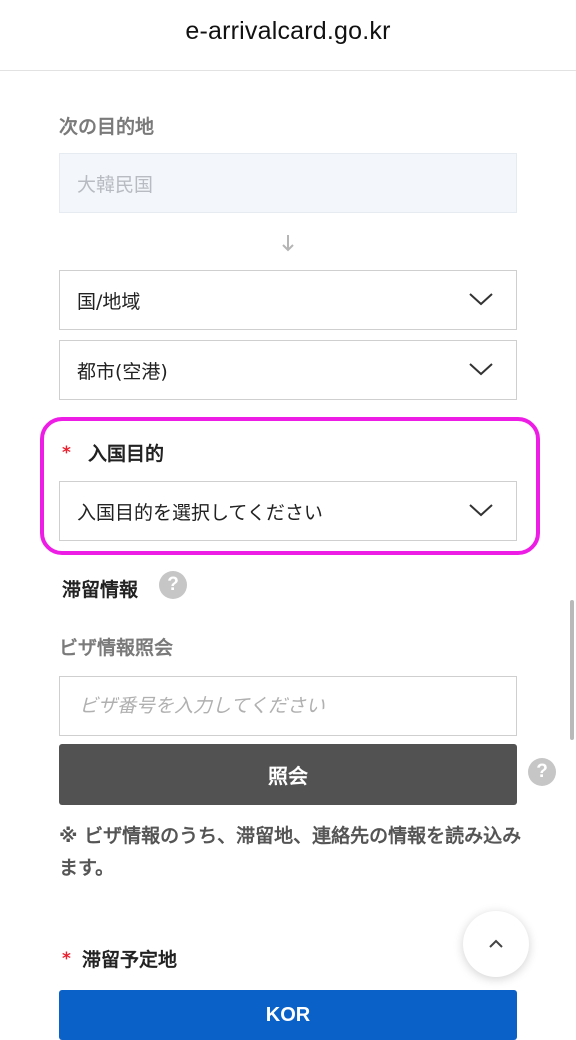  Describe the element at coordinates (288, 30) in the screenshot. I see `url-text: e-arrivalcard.go.kr` at that location.